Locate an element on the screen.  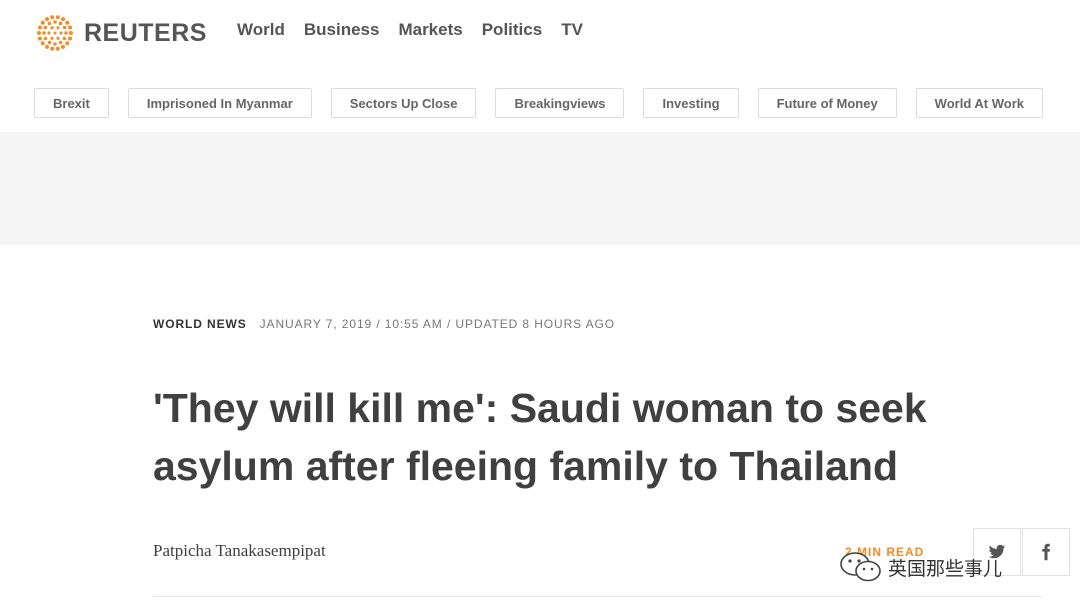
divider is located at coordinates (598, 596).